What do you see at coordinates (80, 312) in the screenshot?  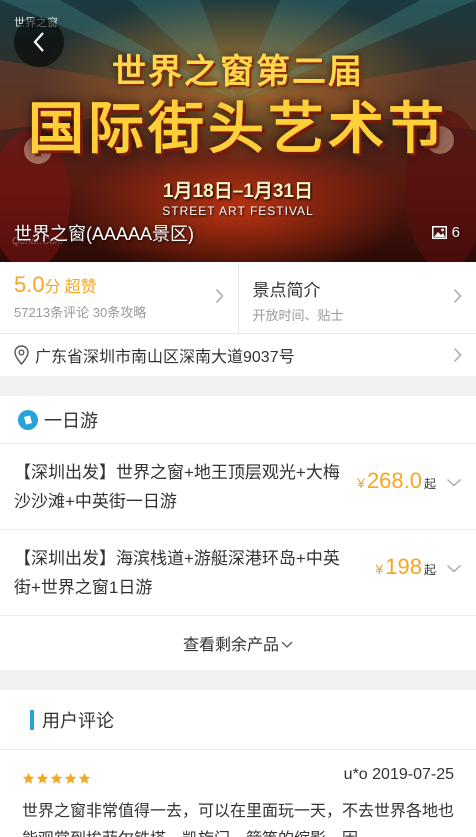 I see `rating-counts: 57213条评论 30条攻略` at bounding box center [80, 312].